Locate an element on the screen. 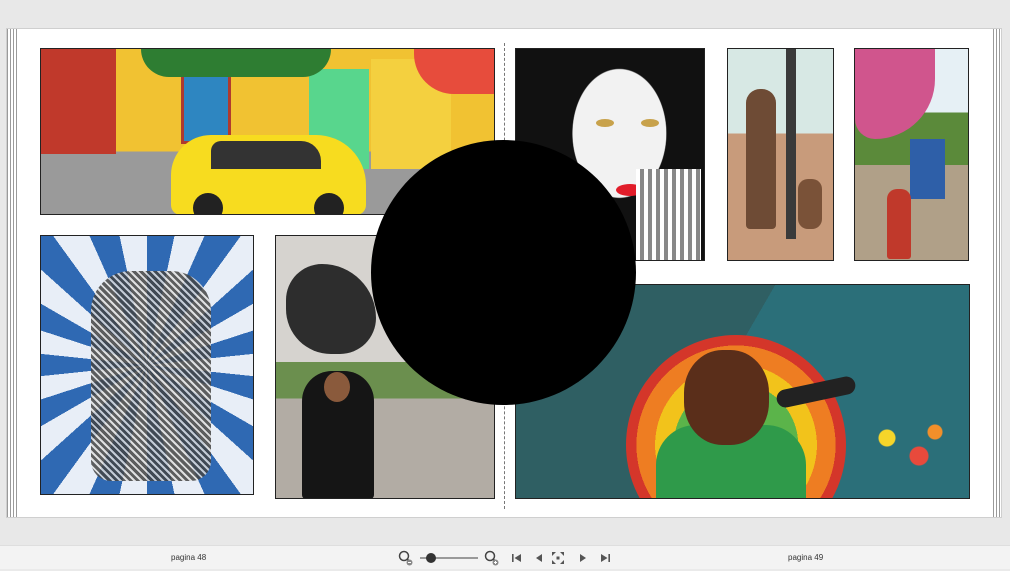  zoom-in-icon is located at coordinates (492, 558).